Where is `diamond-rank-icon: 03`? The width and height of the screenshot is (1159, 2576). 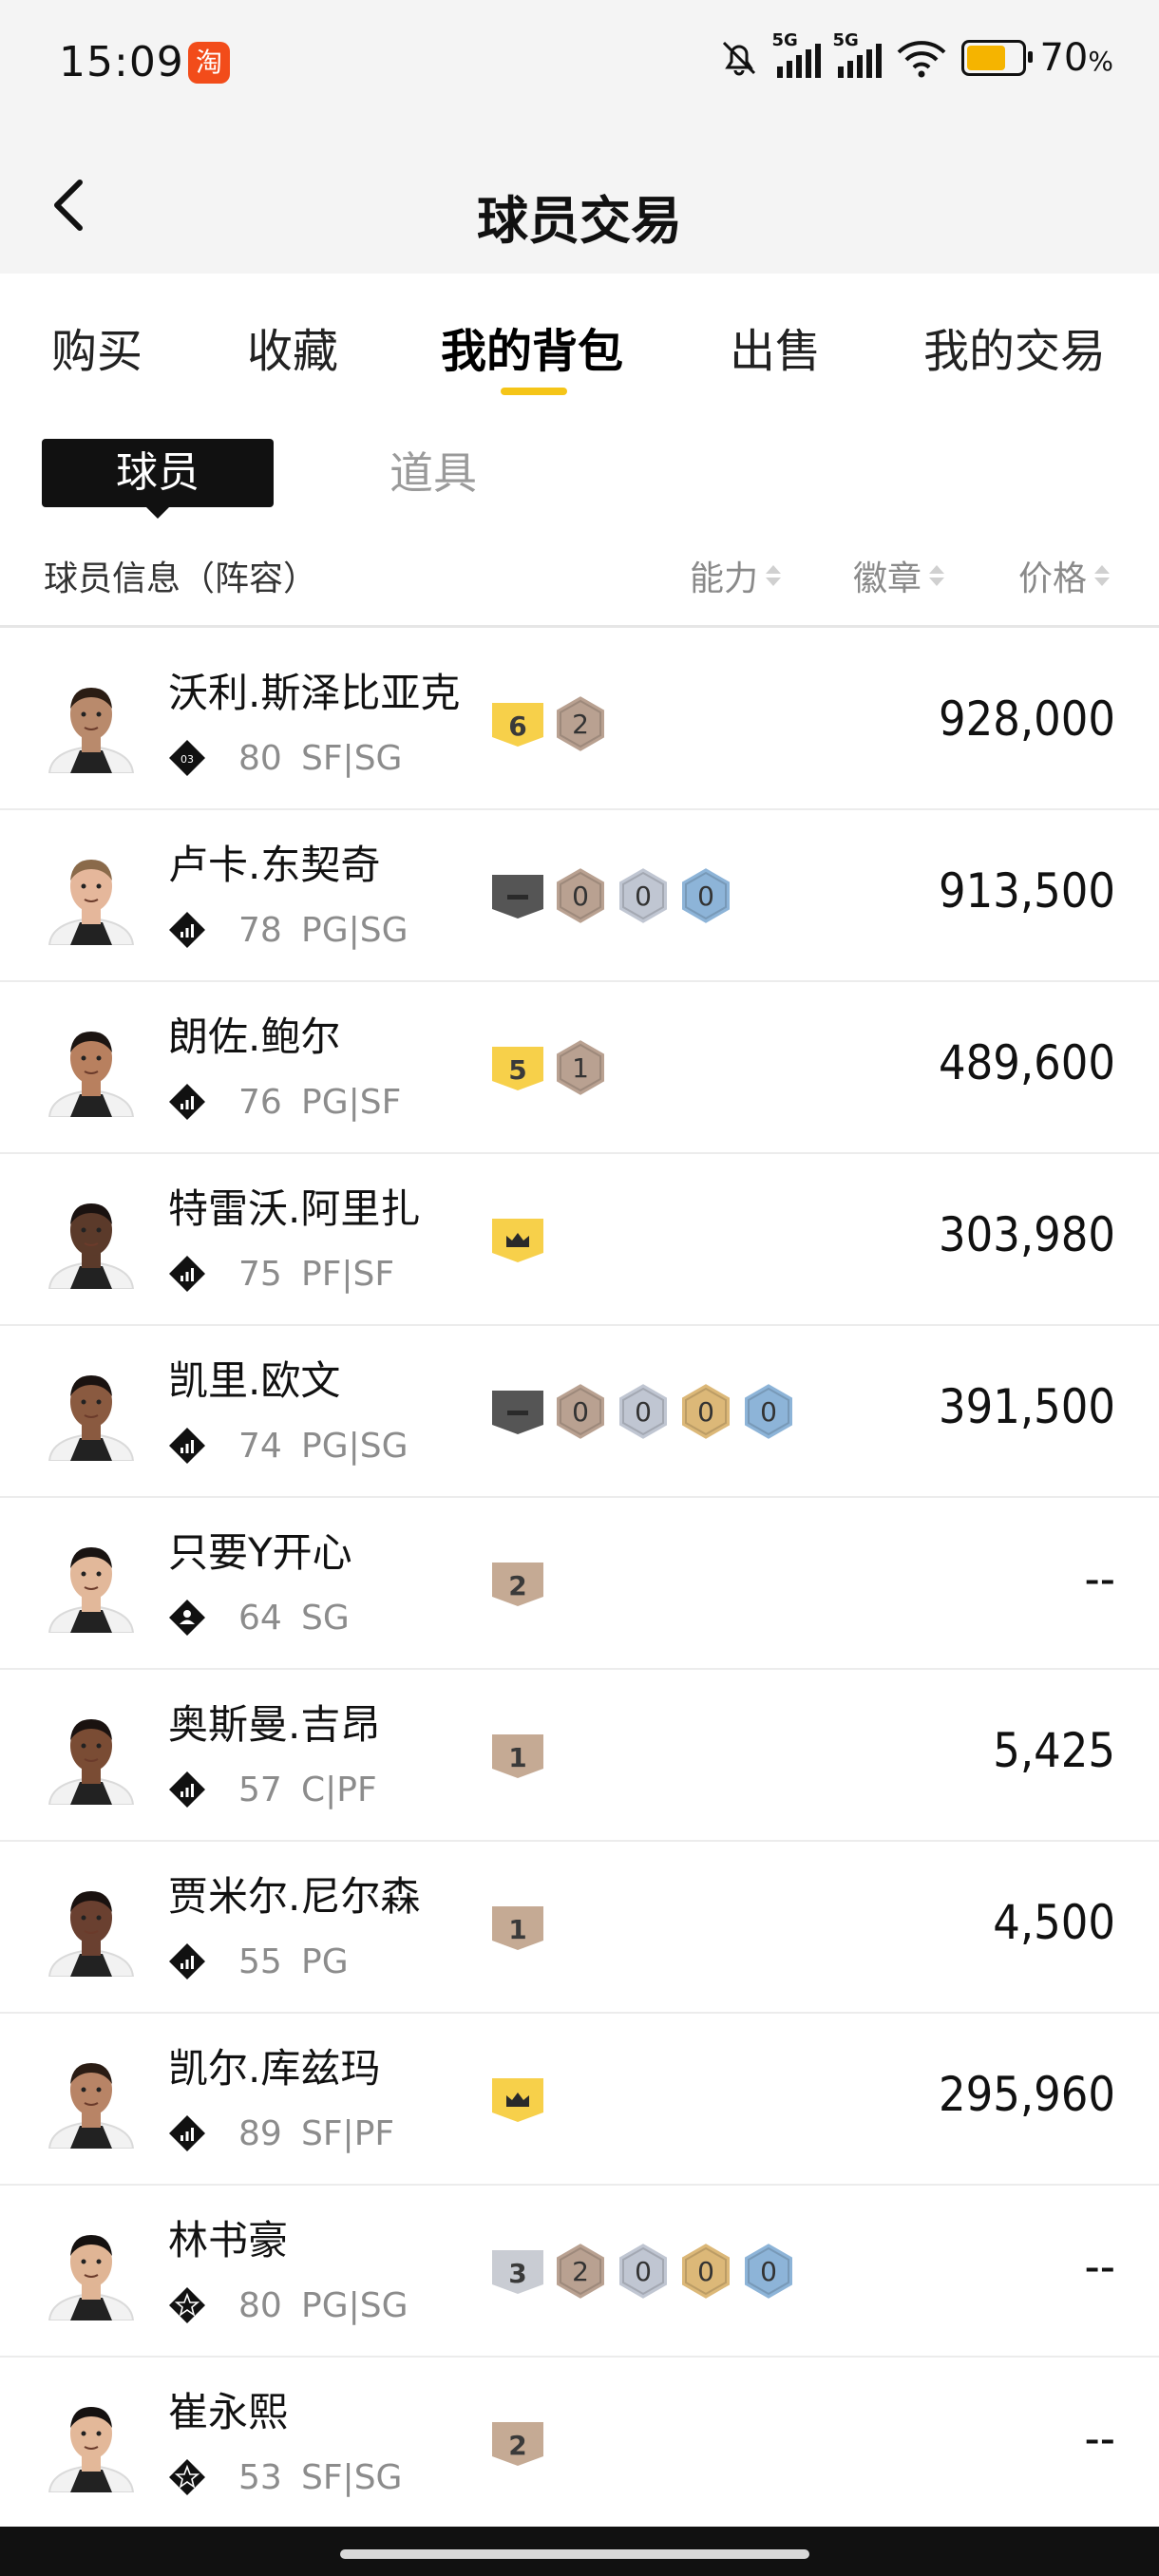 diamond-rank-icon: 03 is located at coordinates (187, 758).